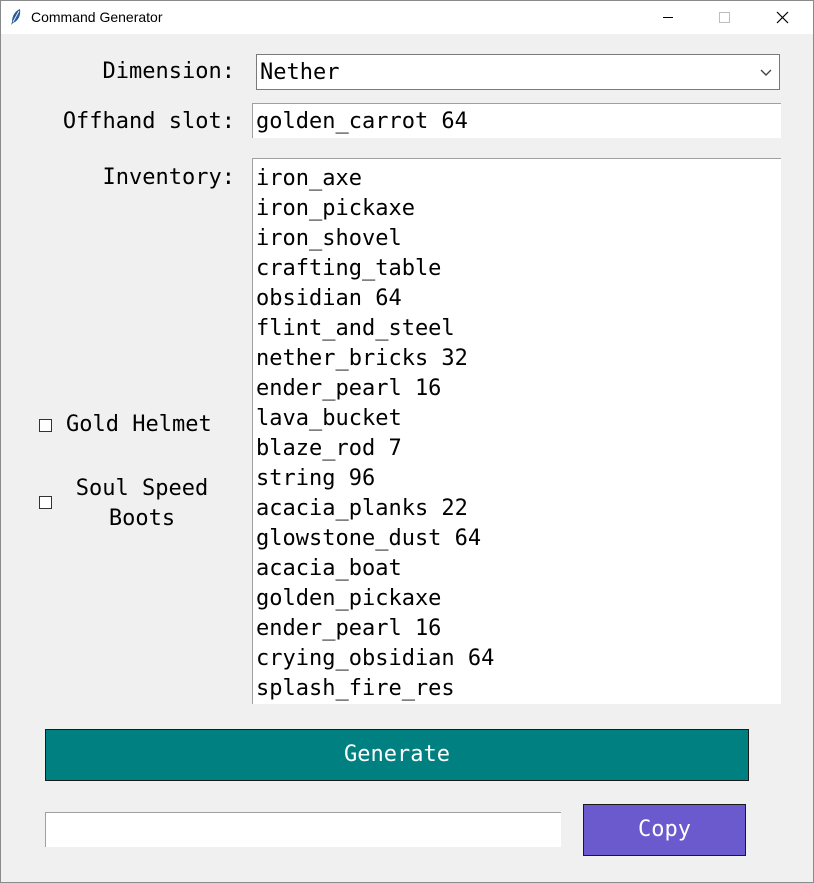 The height and width of the screenshot is (883, 814). Describe the element at coordinates (397, 755) in the screenshot. I see `generate-button: Generate` at that location.